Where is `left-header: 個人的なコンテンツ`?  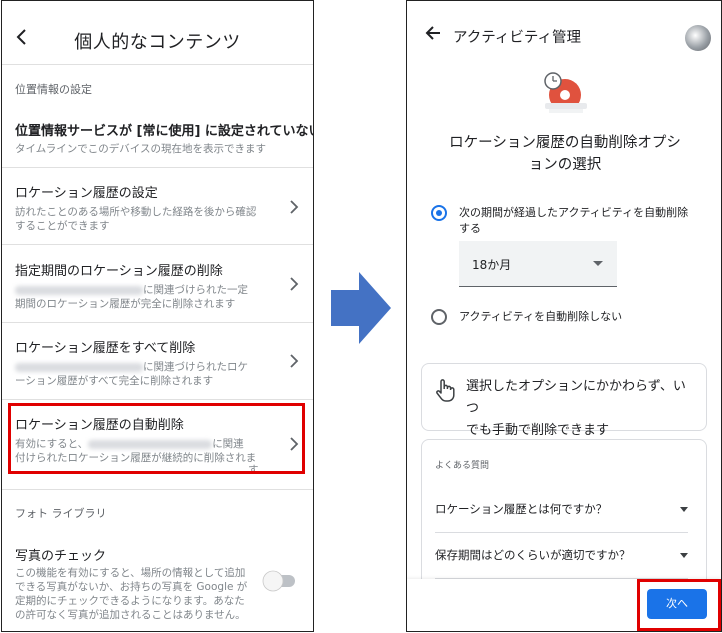
left-header: 個人的なコンテンツ is located at coordinates (157, 33).